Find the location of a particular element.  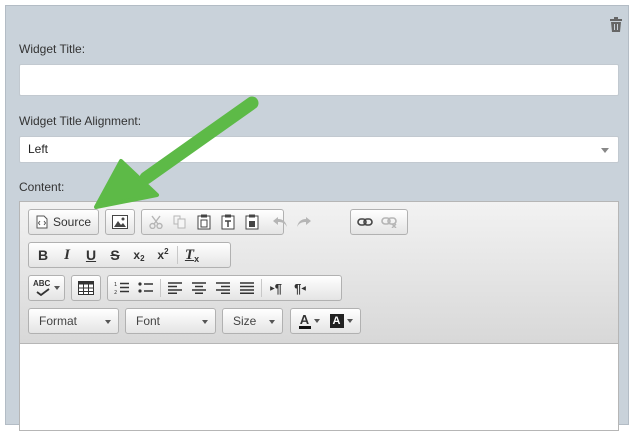

ltr-button: ▶ ¶ is located at coordinates (276, 288).